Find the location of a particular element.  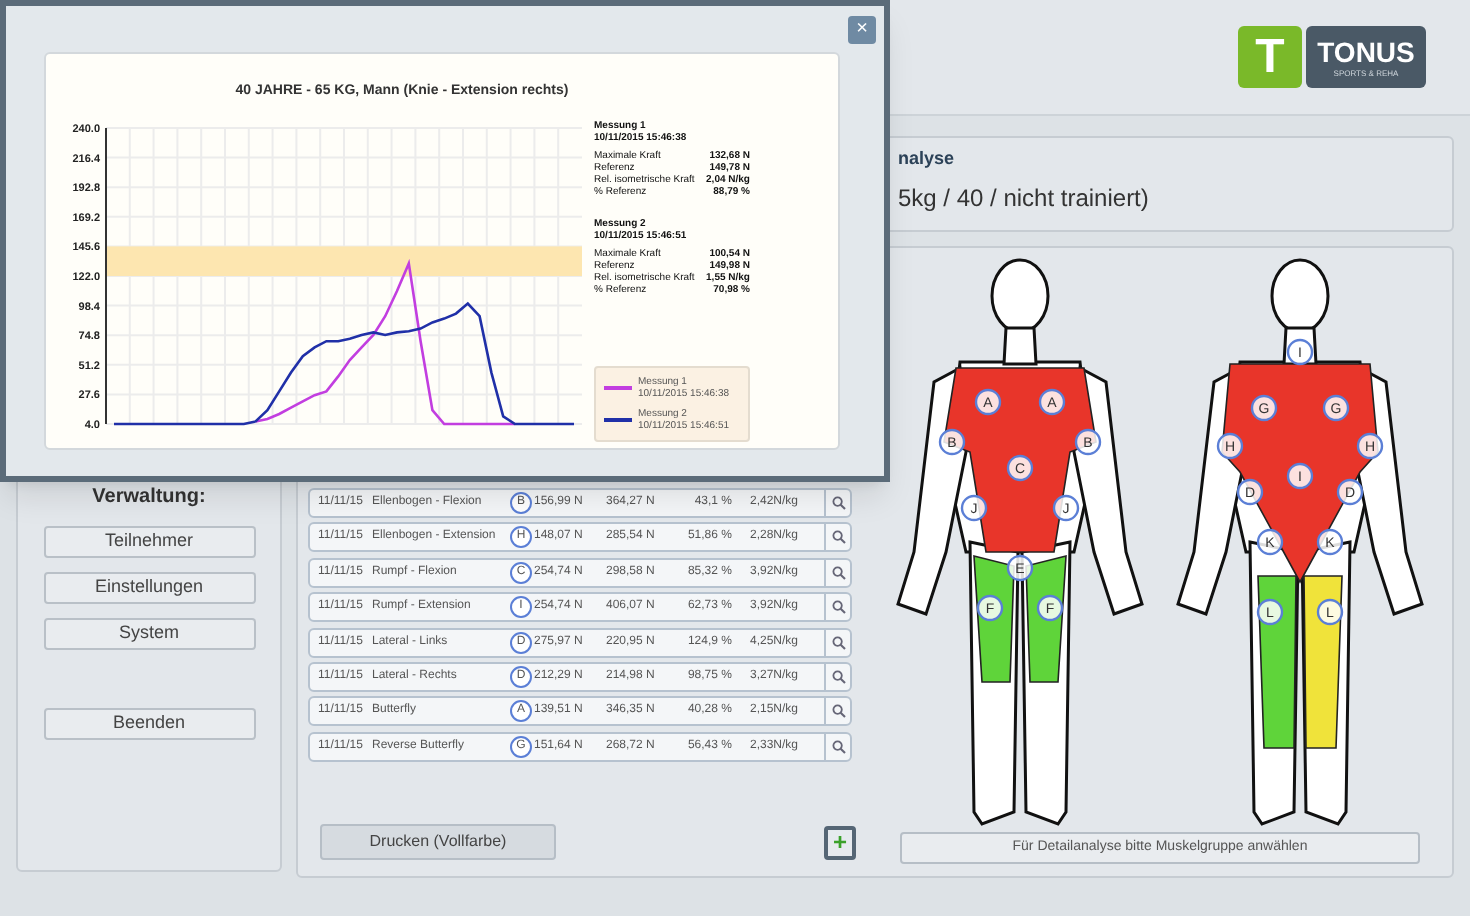

sidebar-heading: Verwaltung: is located at coordinates (149, 498).